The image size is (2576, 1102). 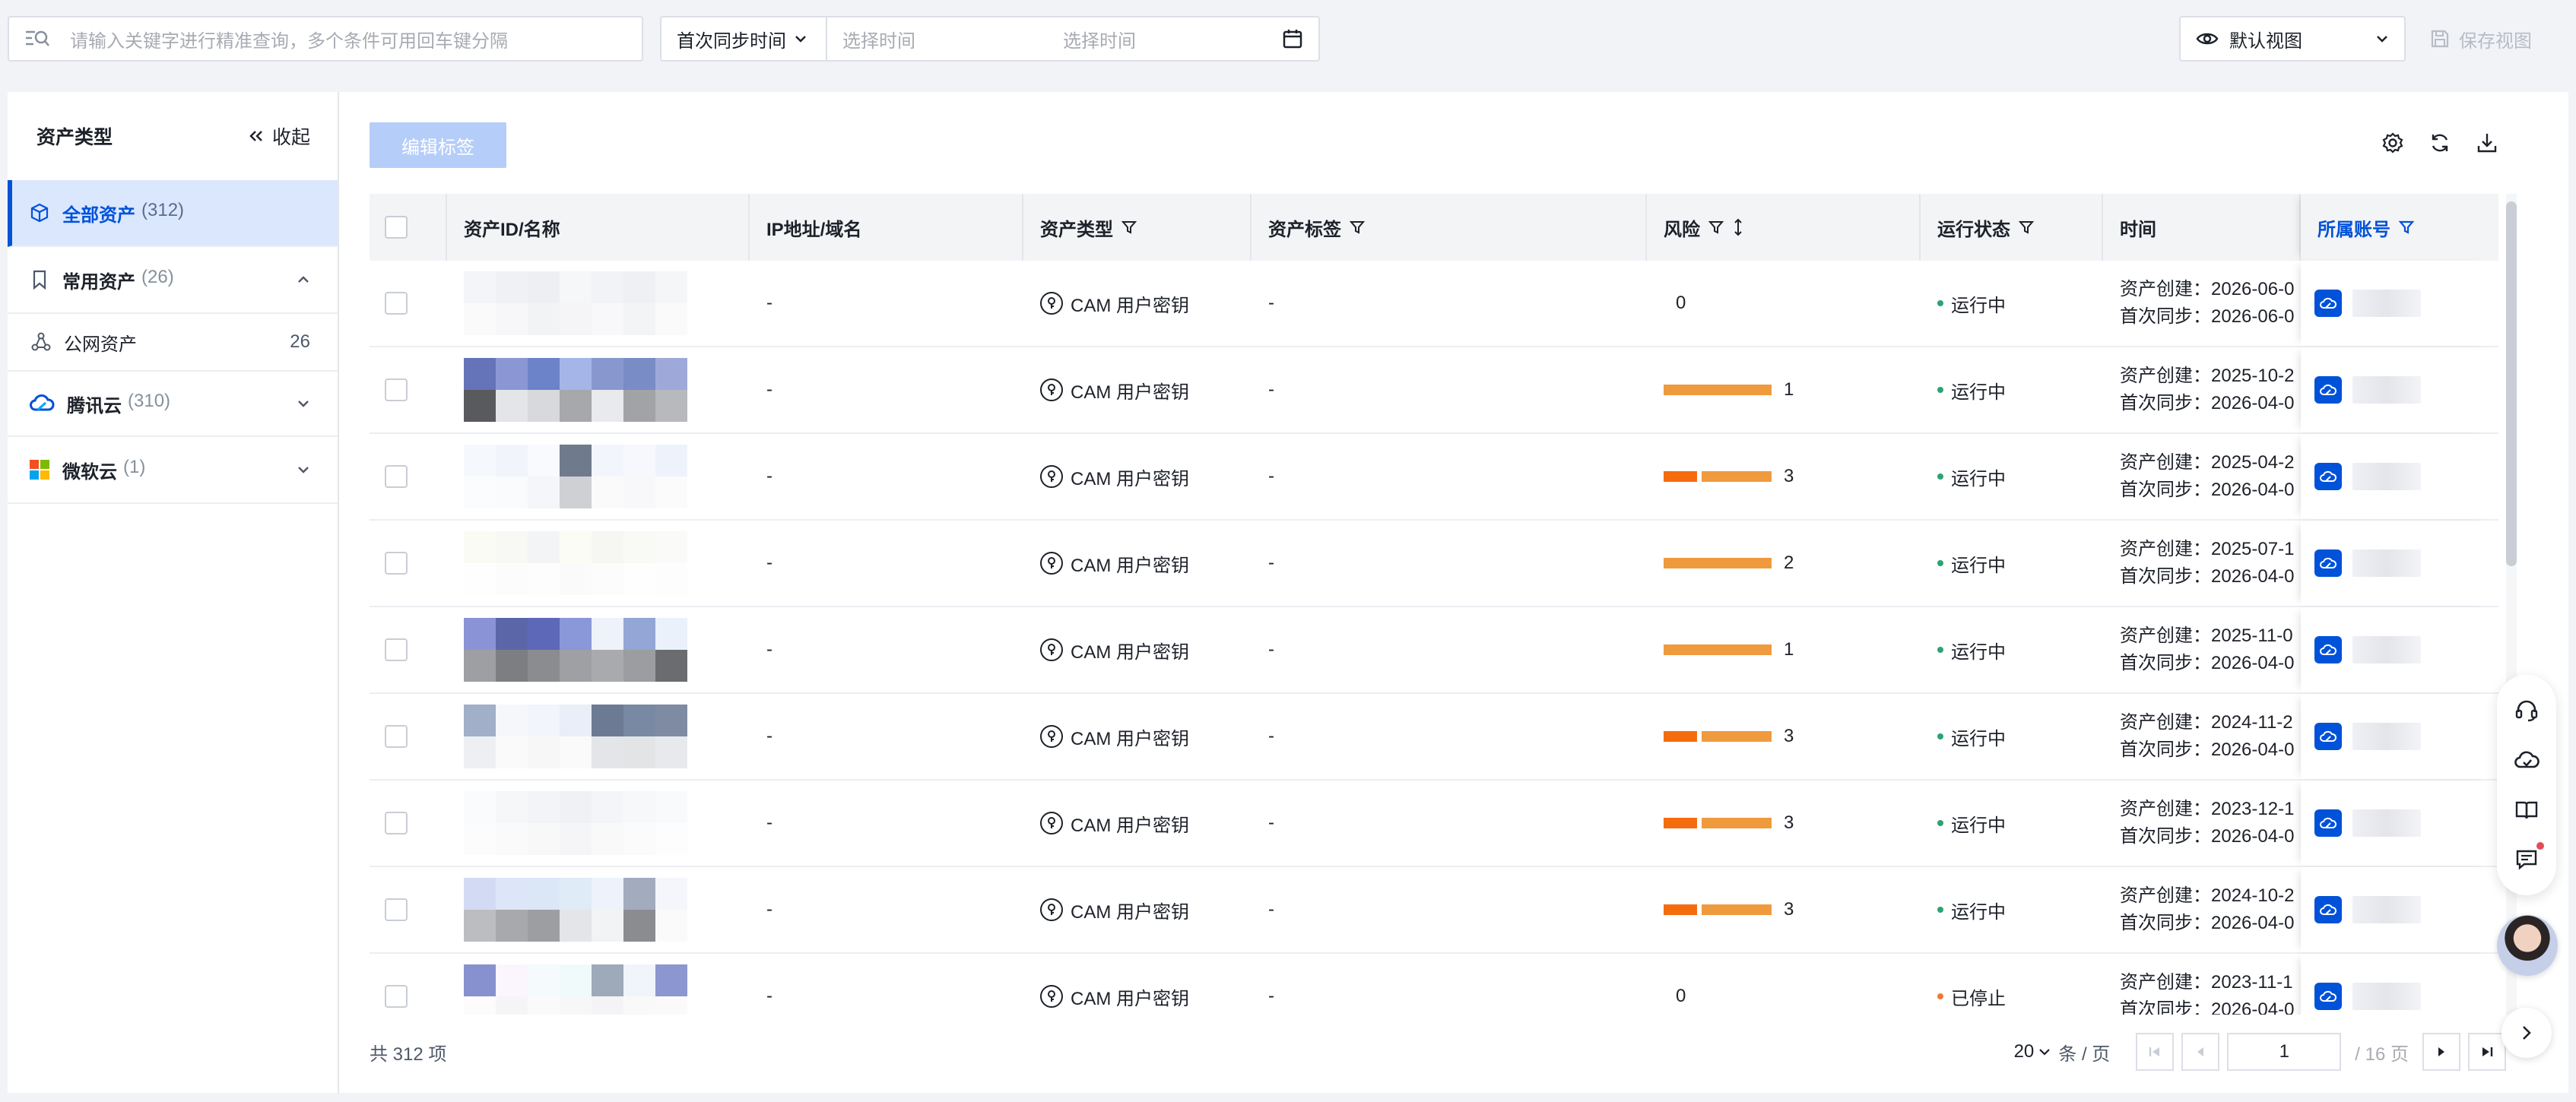 What do you see at coordinates (2529, 857) in the screenshot?
I see `feedback-button` at bounding box center [2529, 857].